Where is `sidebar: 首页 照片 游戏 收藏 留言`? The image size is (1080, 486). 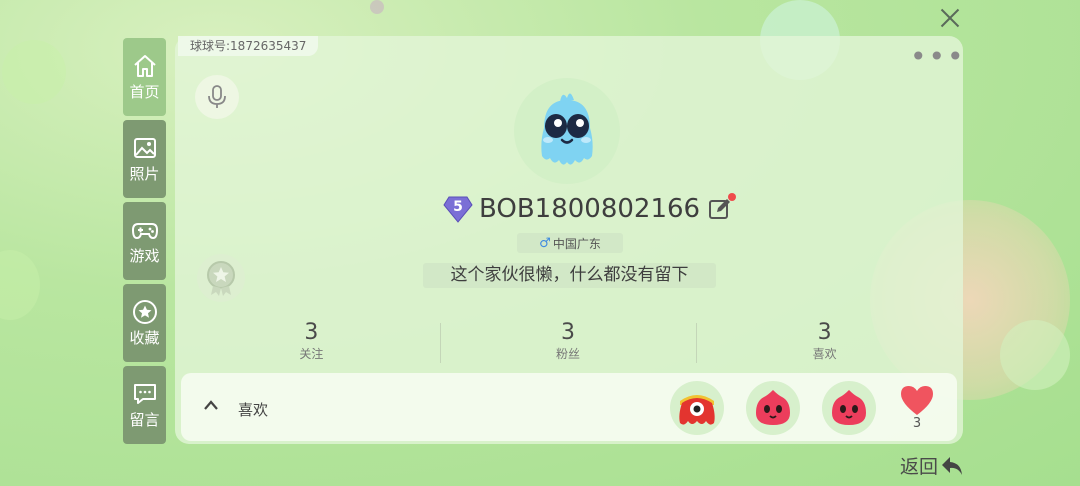 sidebar: 首页 照片 游戏 收藏 留言 is located at coordinates (144, 243).